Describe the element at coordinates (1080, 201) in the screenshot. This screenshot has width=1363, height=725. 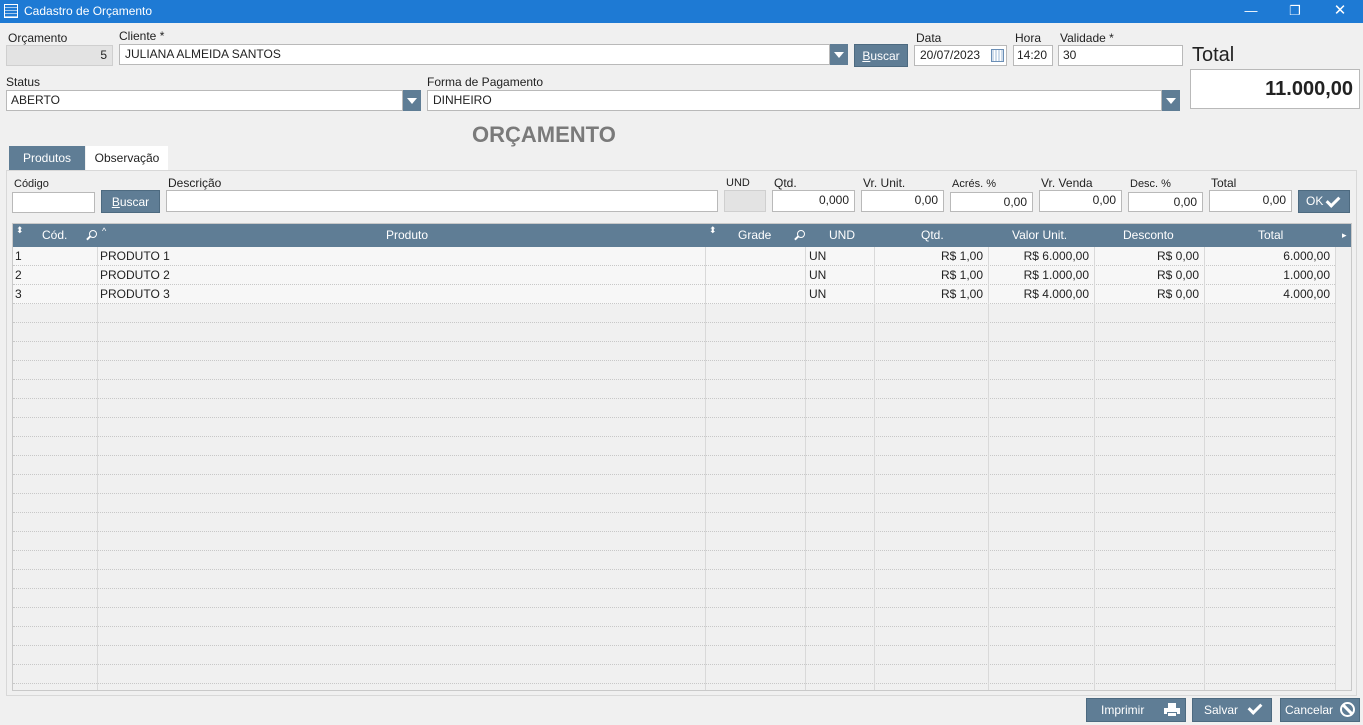
I see `vr-venda-field: 0,00` at that location.